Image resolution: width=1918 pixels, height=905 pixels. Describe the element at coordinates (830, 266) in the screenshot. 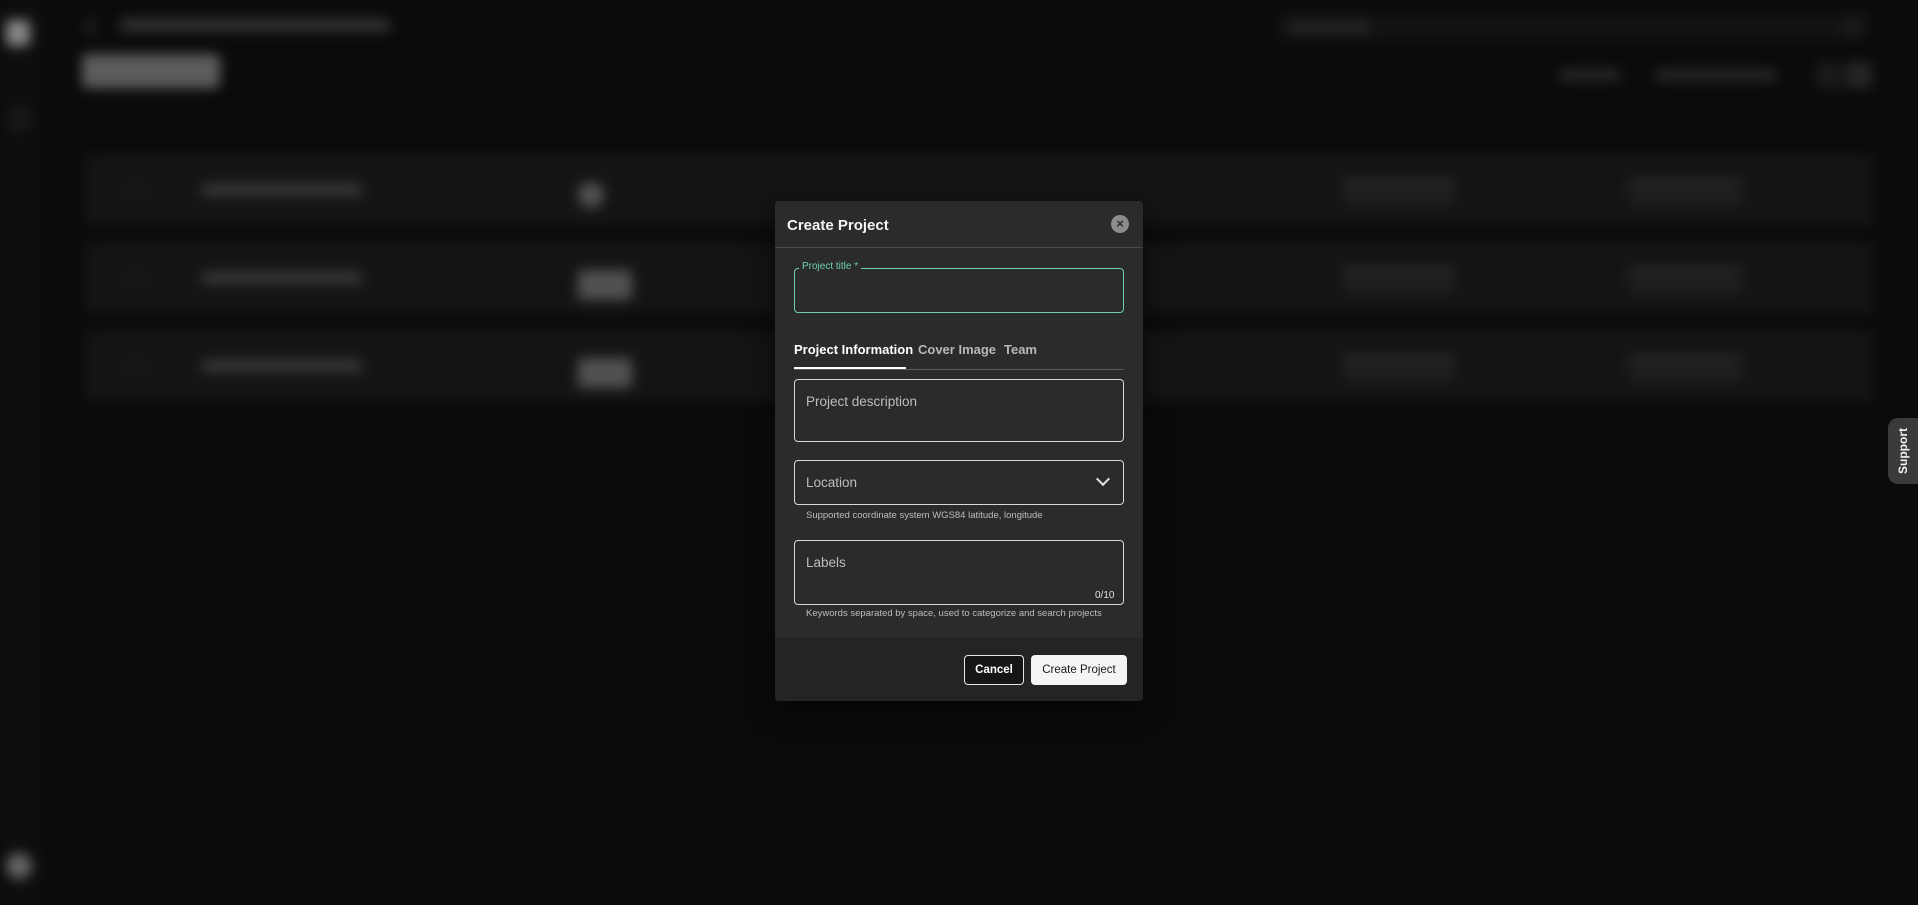

I see `project-title-label: Project title *` at that location.